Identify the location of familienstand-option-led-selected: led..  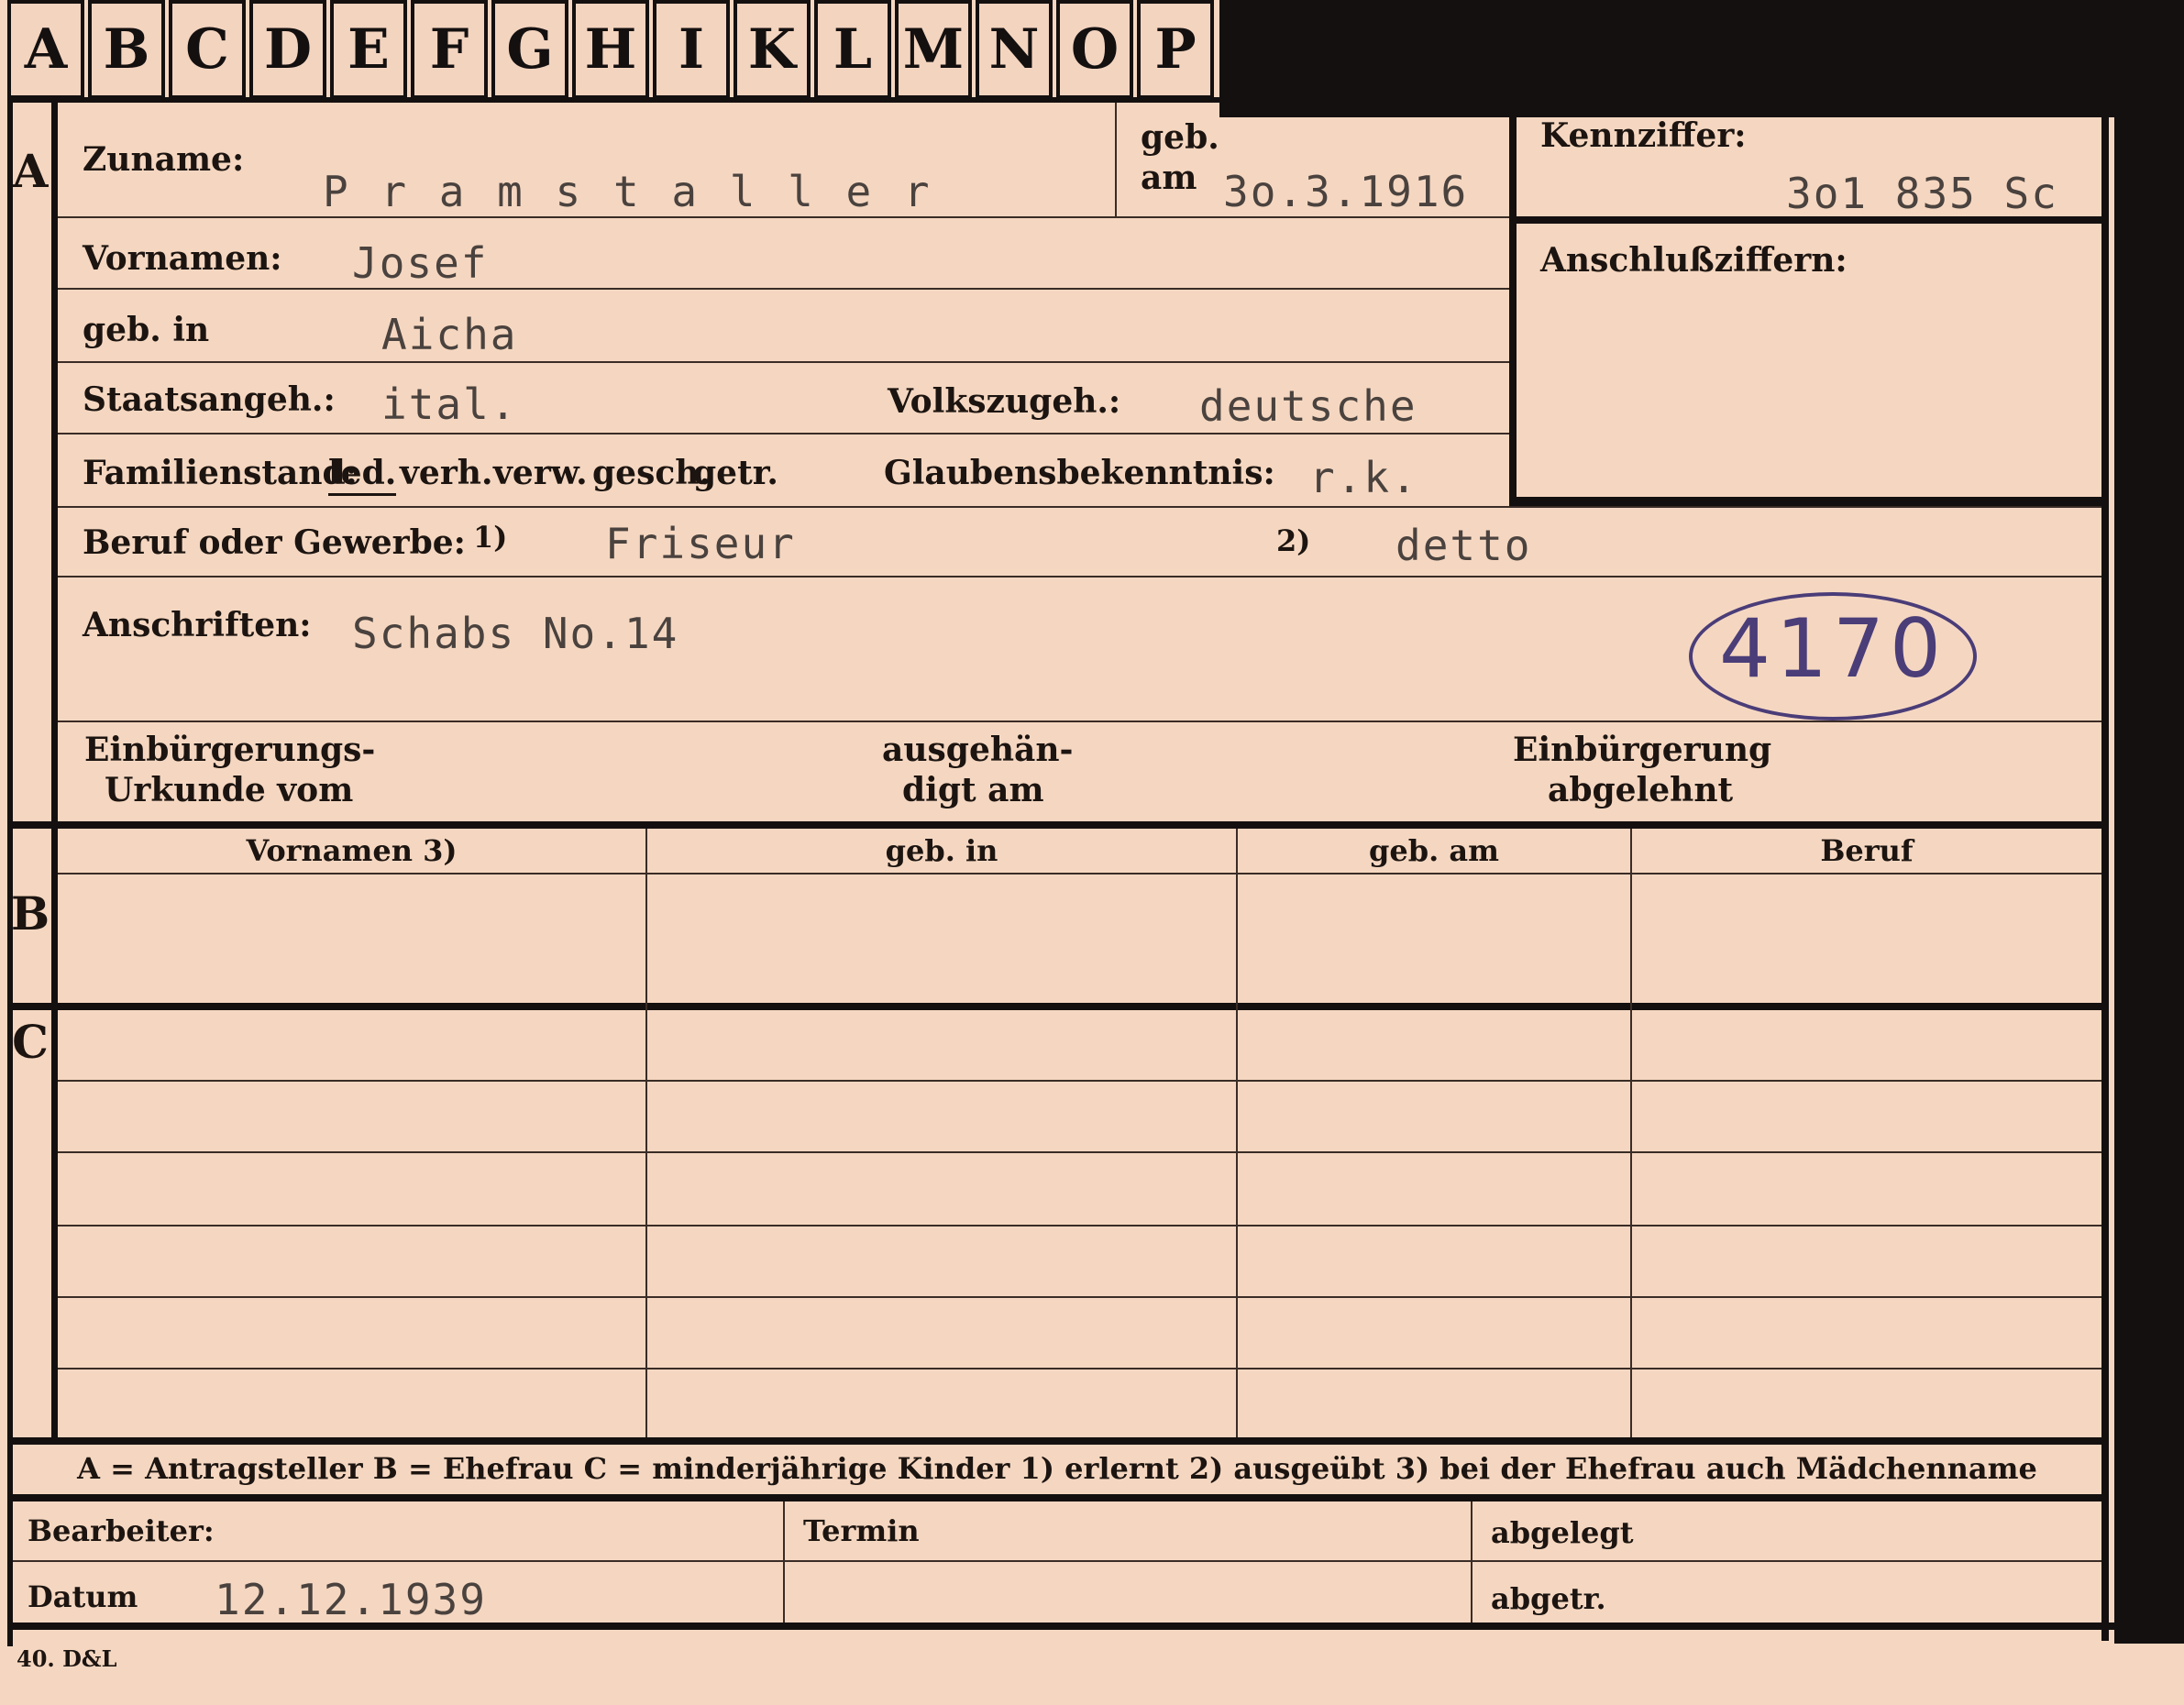
(362, 476).